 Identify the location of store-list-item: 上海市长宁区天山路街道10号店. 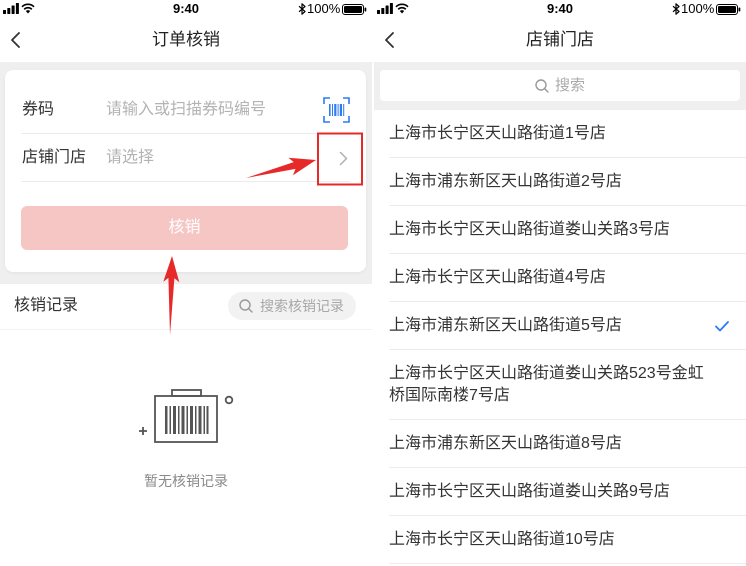
(560, 540).